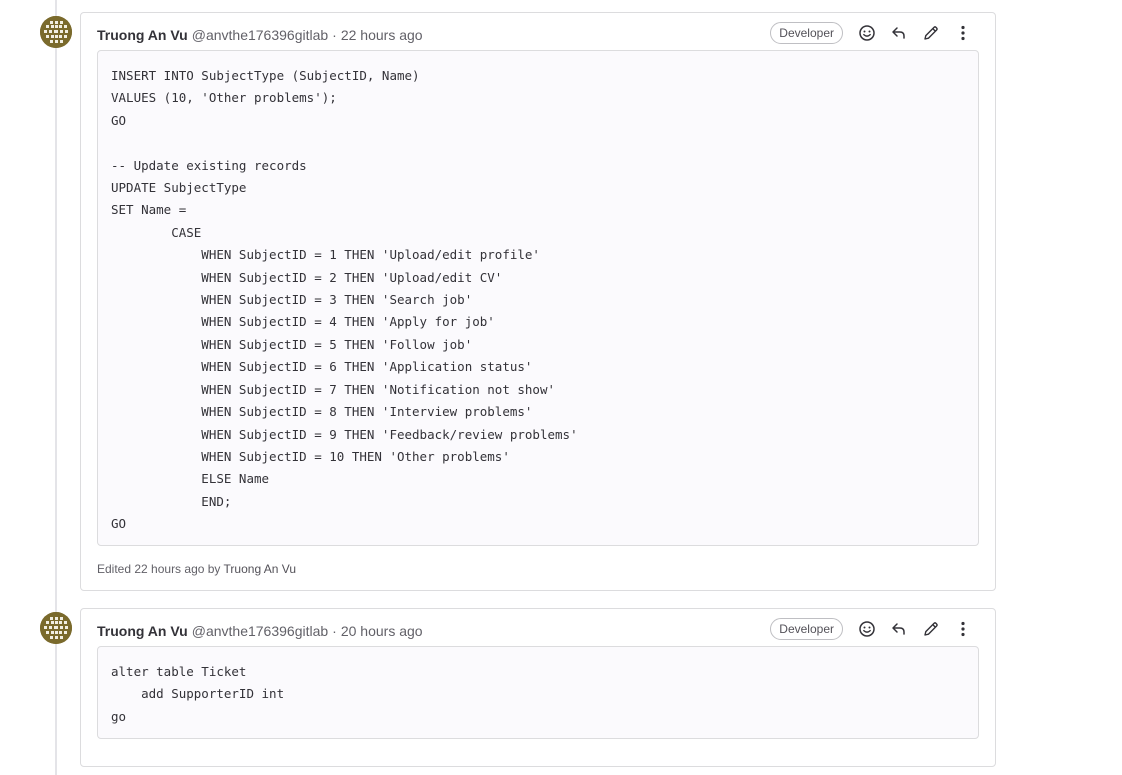 This screenshot has height=775, width=1122. What do you see at coordinates (382, 35) in the screenshot?
I see `timestamp: 22 hours ago` at bounding box center [382, 35].